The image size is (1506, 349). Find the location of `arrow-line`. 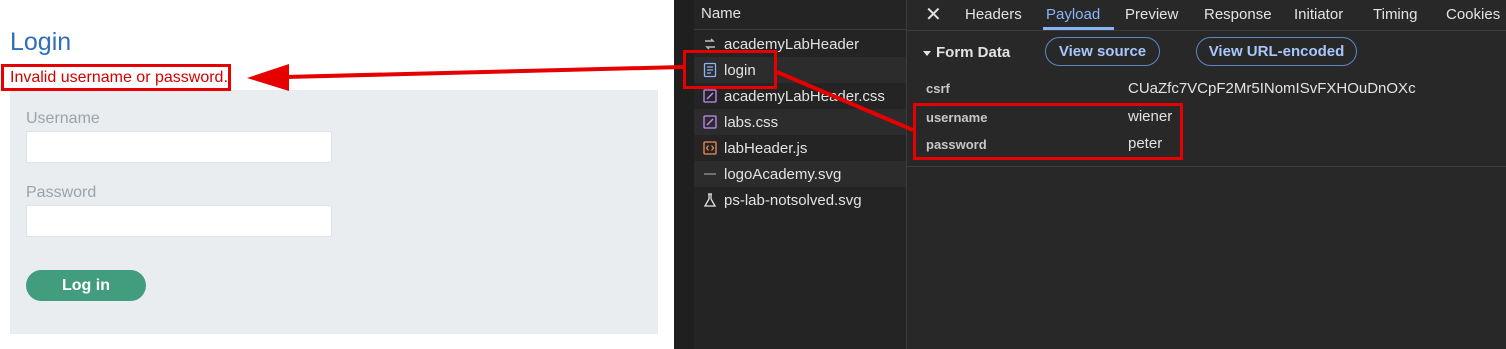

arrow-line is located at coordinates (484, 72).